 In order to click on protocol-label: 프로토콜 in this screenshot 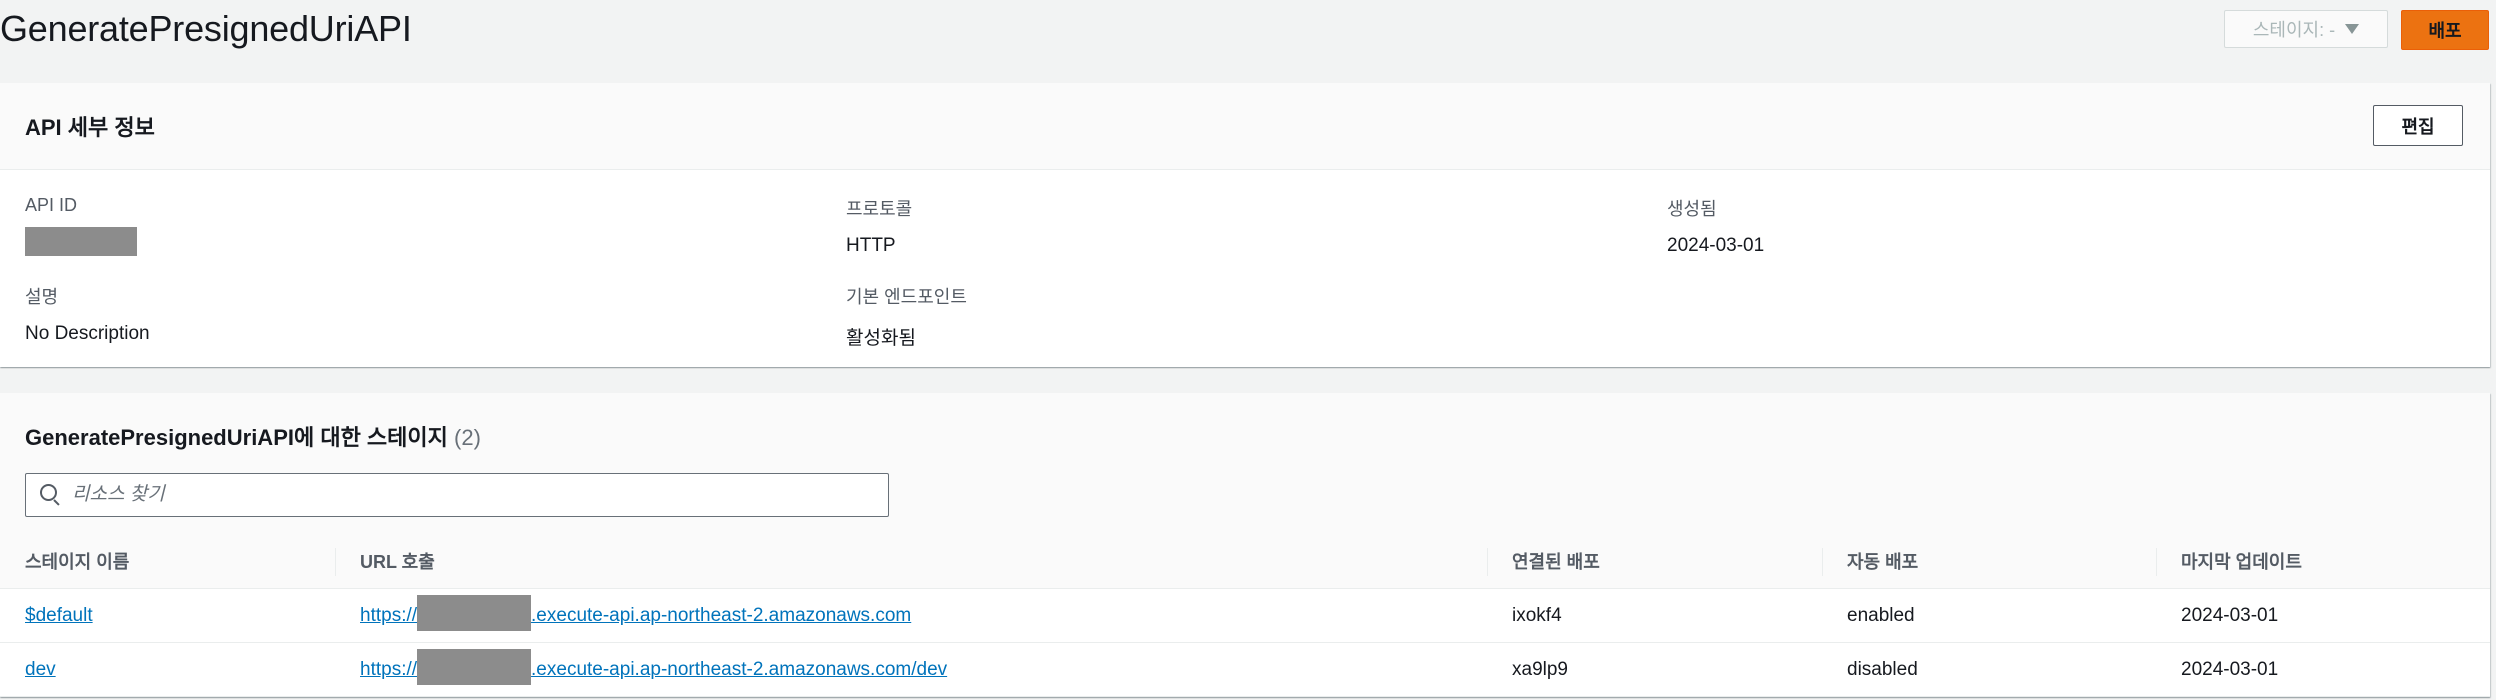, I will do `click(879, 209)`.